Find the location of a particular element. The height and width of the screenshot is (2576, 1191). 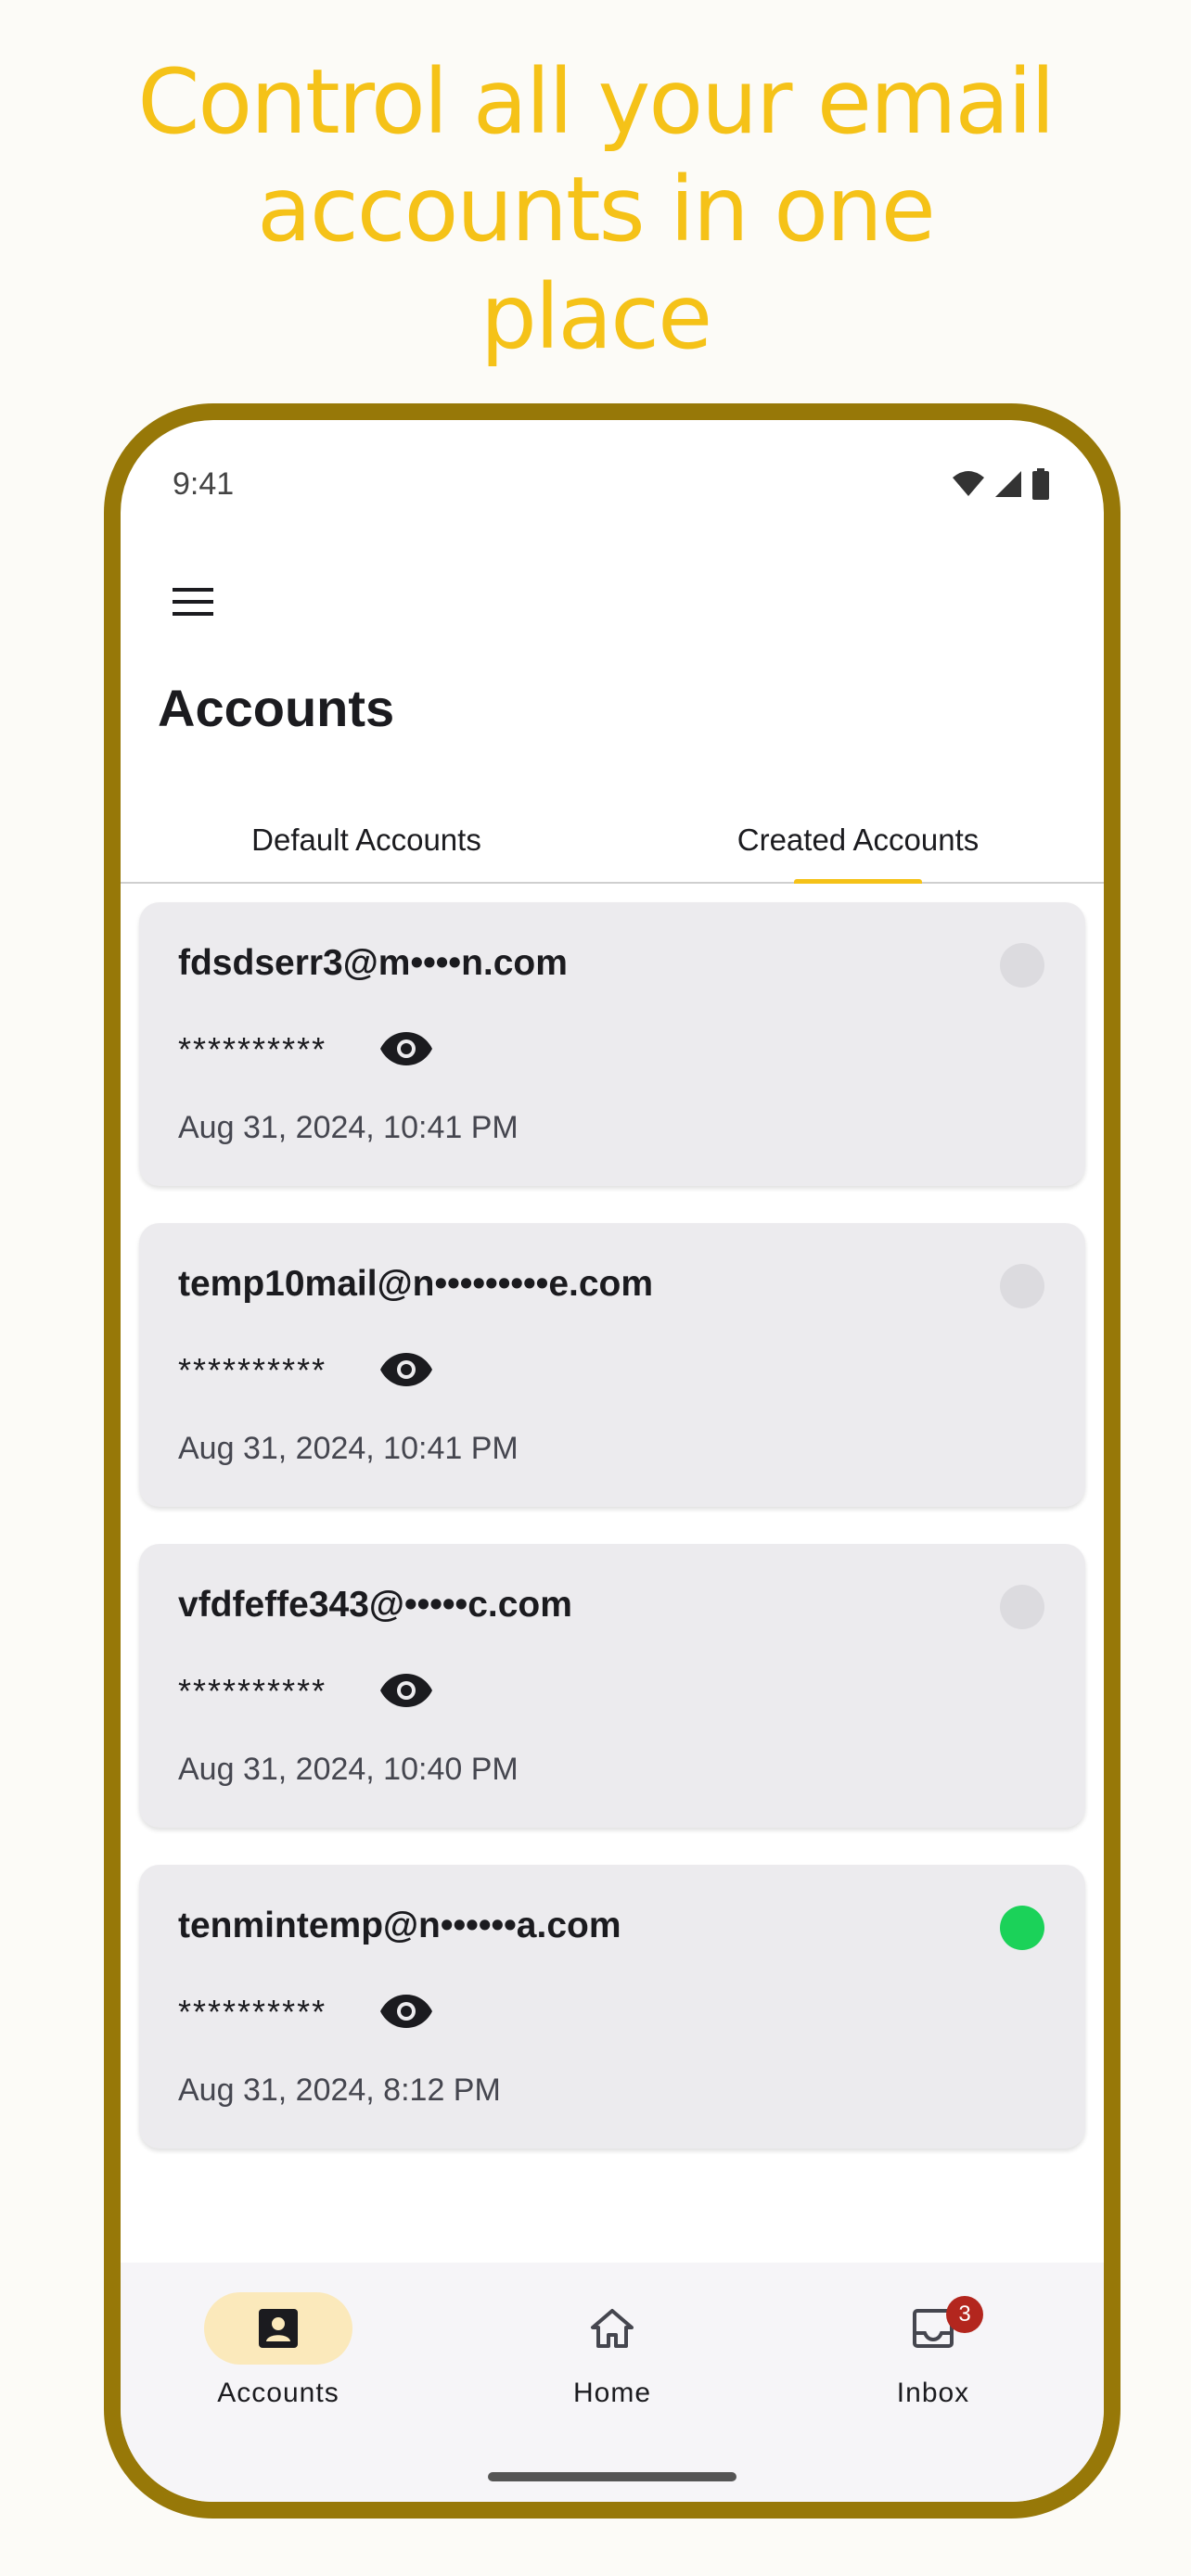

tab-created-accounts: Created Accounts is located at coordinates (858, 837).